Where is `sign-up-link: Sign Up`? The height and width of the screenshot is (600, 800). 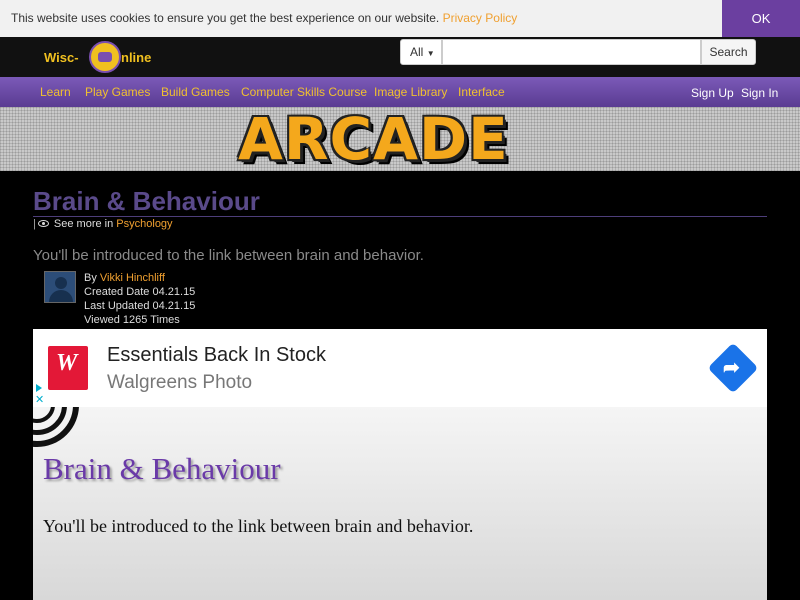
sign-up-link: Sign Up is located at coordinates (712, 93).